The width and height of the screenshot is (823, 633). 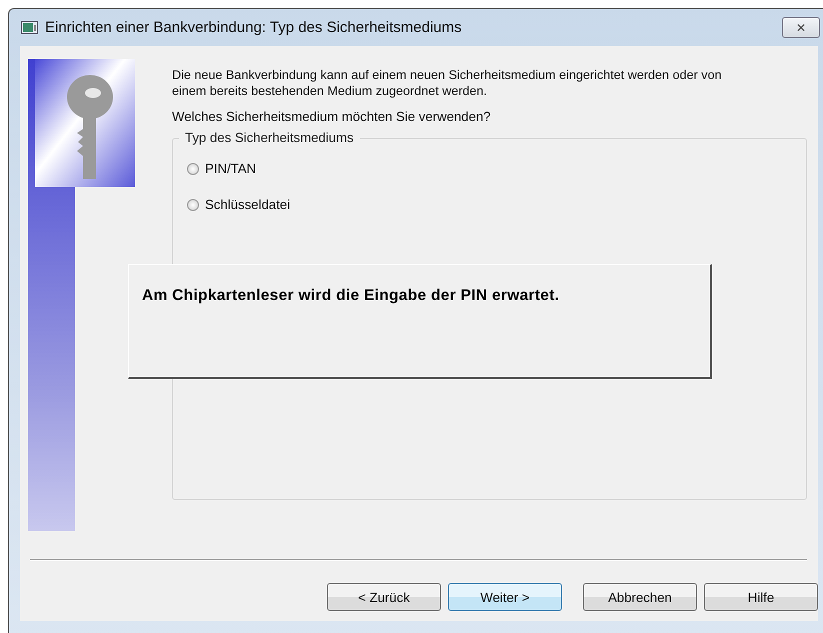 I want to click on dialog-button: Weiter >, so click(x=505, y=597).